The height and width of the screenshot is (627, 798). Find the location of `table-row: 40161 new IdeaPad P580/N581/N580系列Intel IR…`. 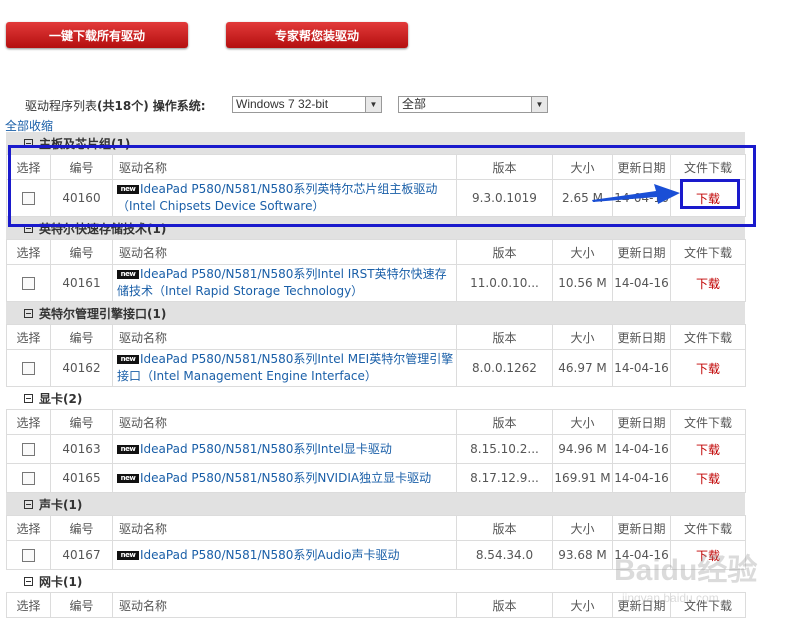

table-row: 40161 new IdeaPad P580/N581/N580系列Intel IR… is located at coordinates (376, 283).